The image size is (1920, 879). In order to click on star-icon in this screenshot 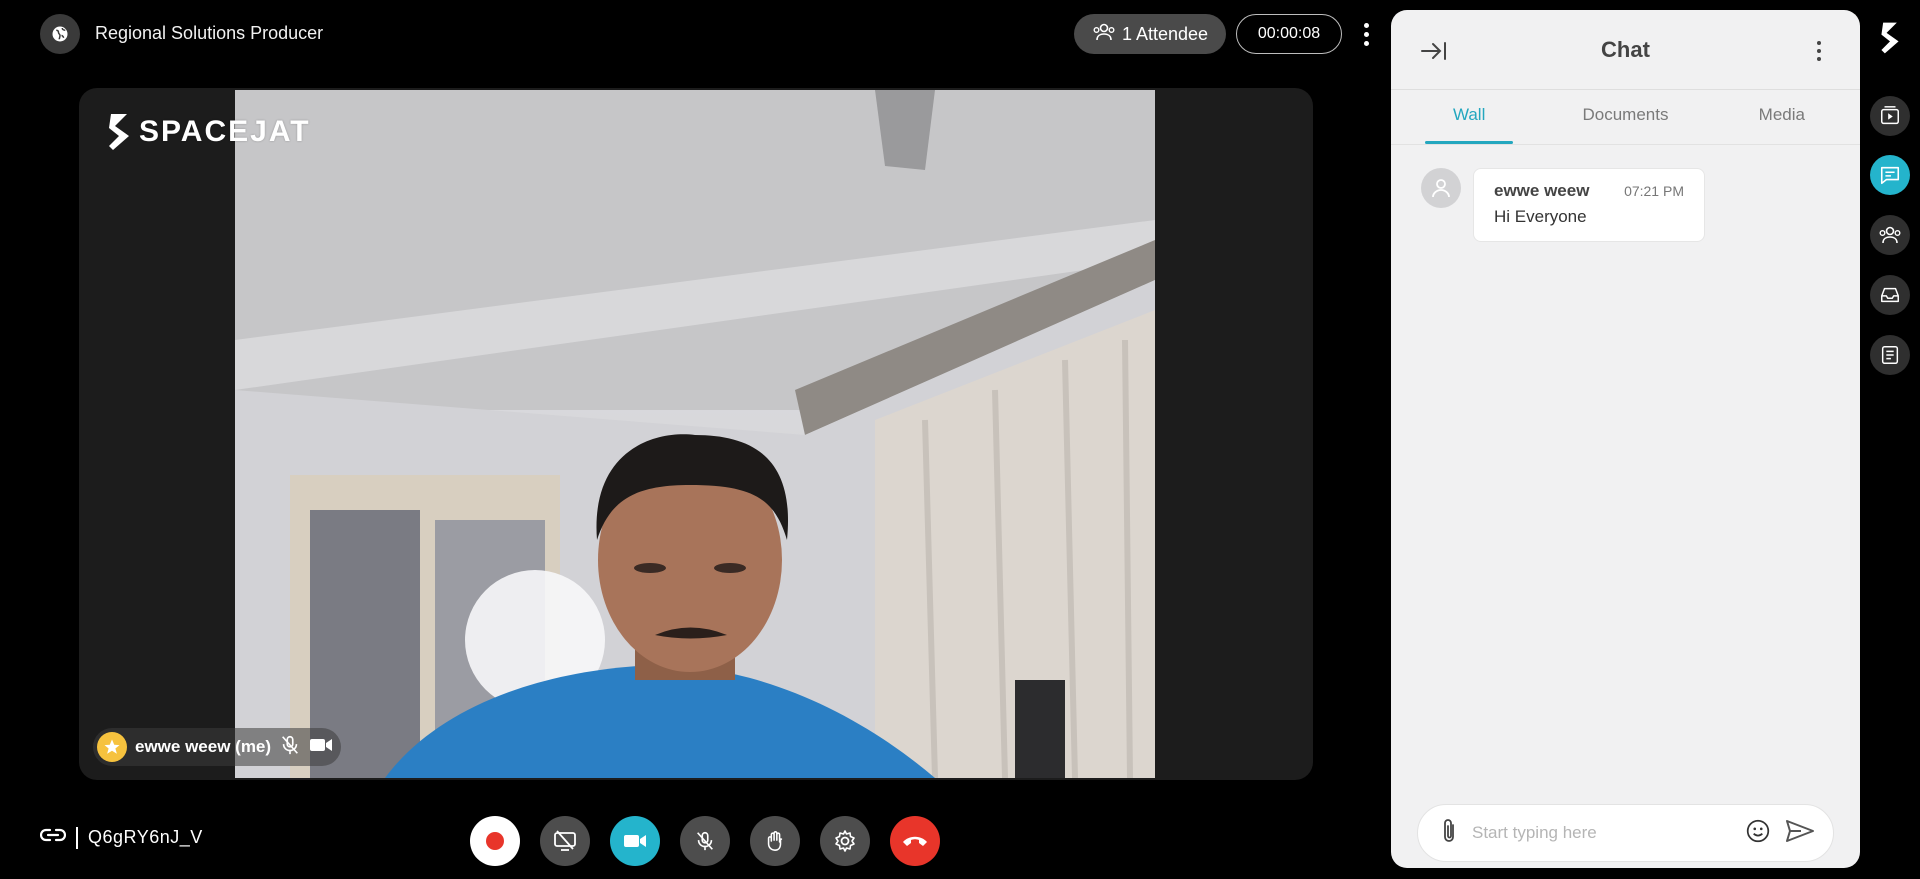, I will do `click(112, 747)`.